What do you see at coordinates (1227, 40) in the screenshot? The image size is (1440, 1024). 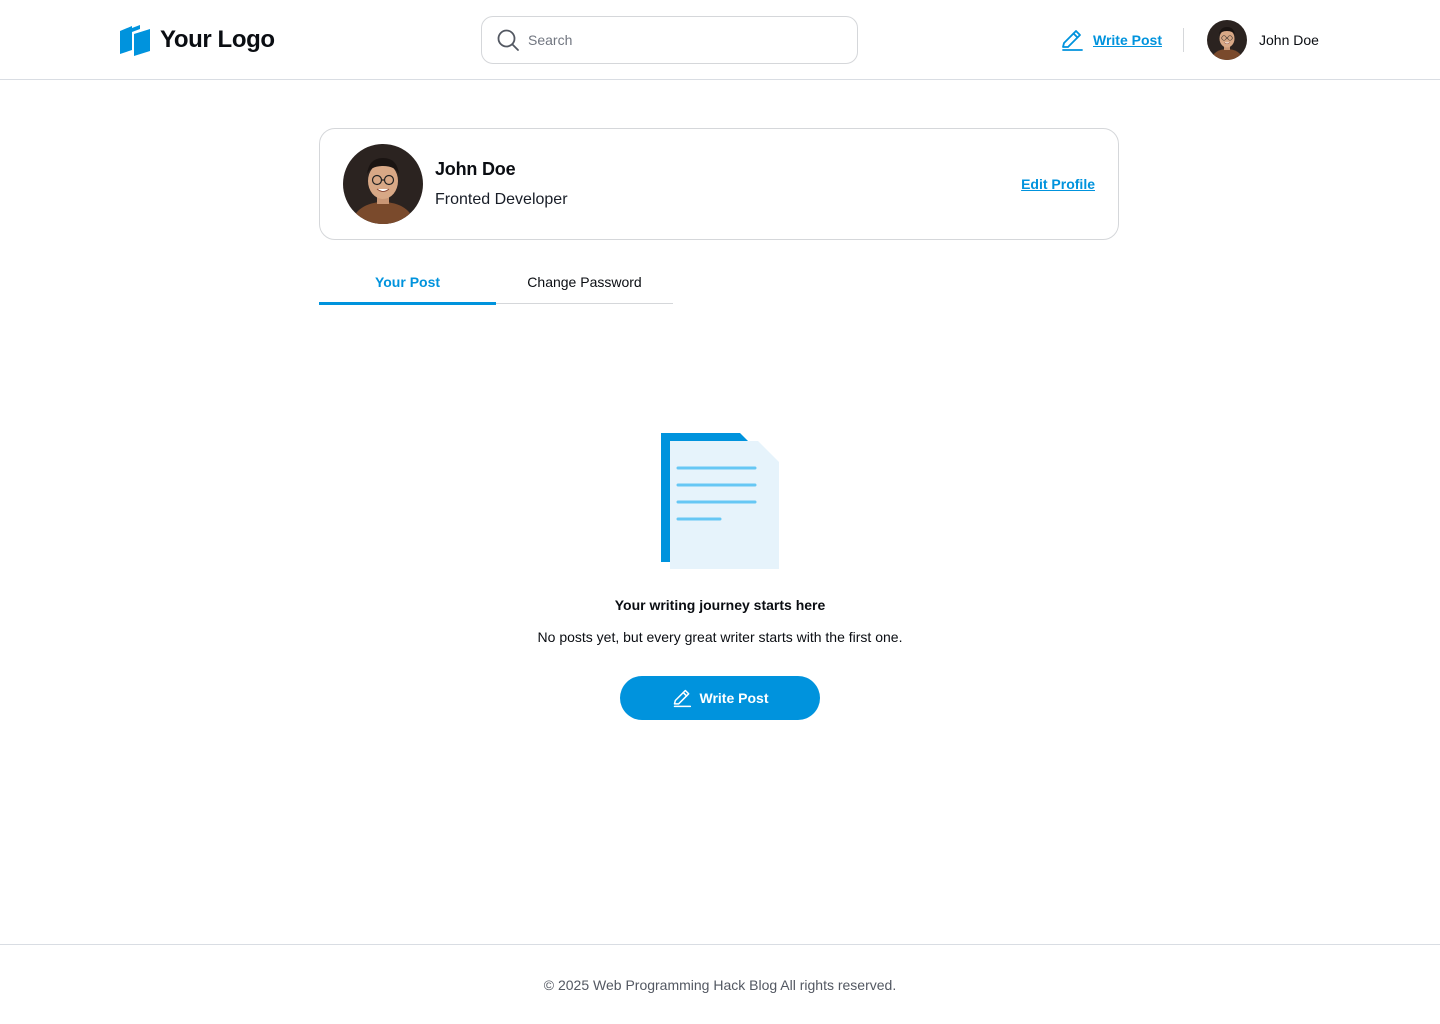 I see `avatar` at bounding box center [1227, 40].